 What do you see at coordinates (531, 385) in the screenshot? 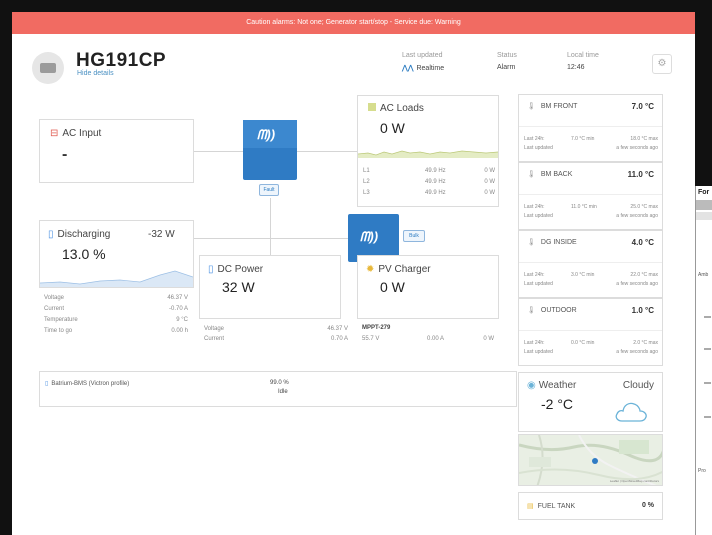
I see `location-pin-icon: ◉` at bounding box center [531, 385].